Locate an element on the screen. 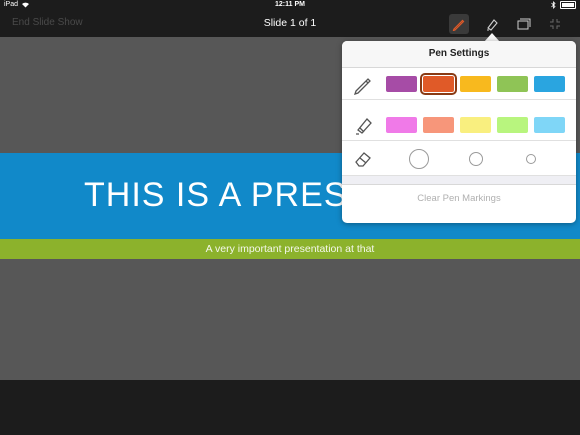  slide-subtitle: A very important presentation at that is located at coordinates (290, 249).